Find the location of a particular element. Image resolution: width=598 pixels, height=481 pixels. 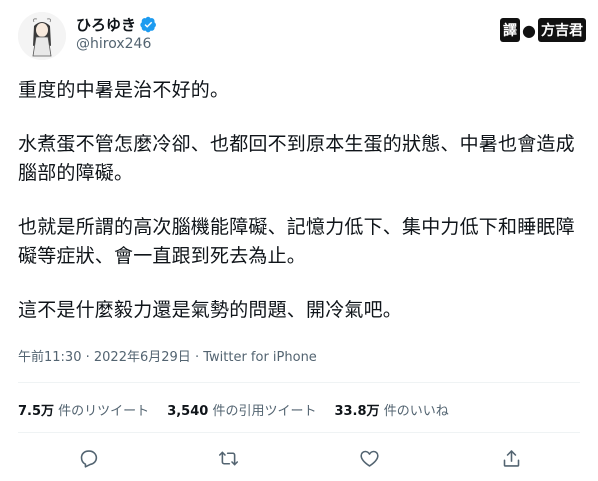

translator-badge: 譯 ● 方吉君 is located at coordinates (543, 30).